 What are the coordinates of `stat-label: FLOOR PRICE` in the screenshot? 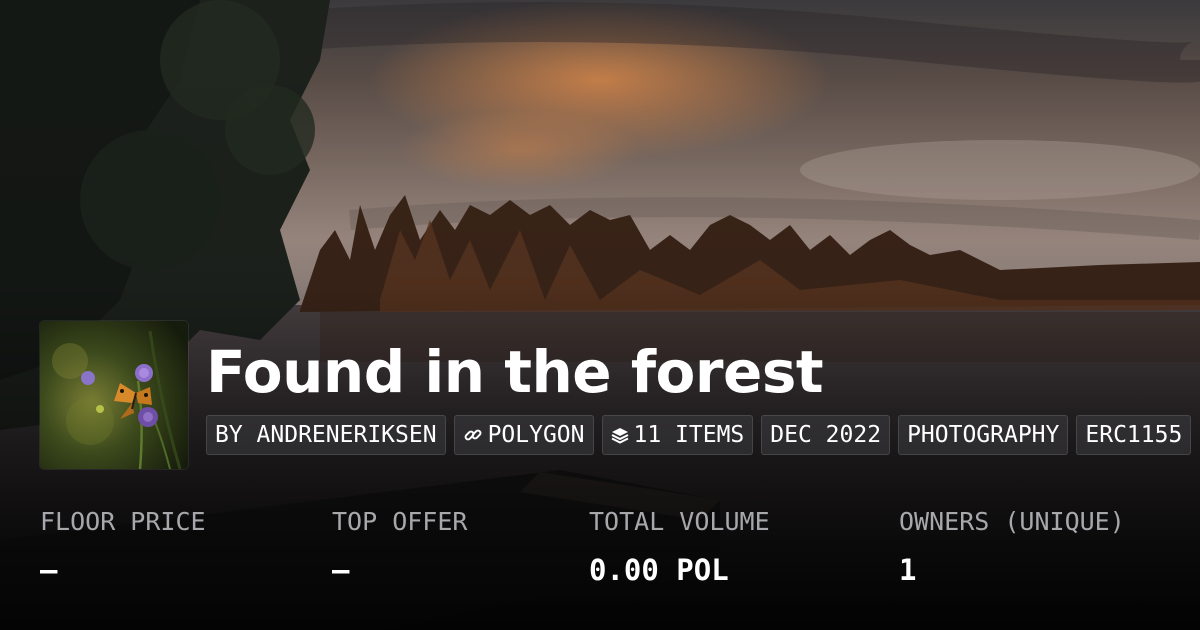 It's located at (123, 521).